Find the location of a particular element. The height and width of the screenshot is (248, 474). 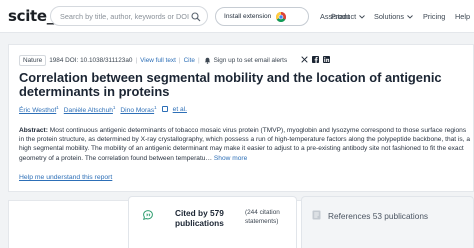

search-box is located at coordinates (129, 16).